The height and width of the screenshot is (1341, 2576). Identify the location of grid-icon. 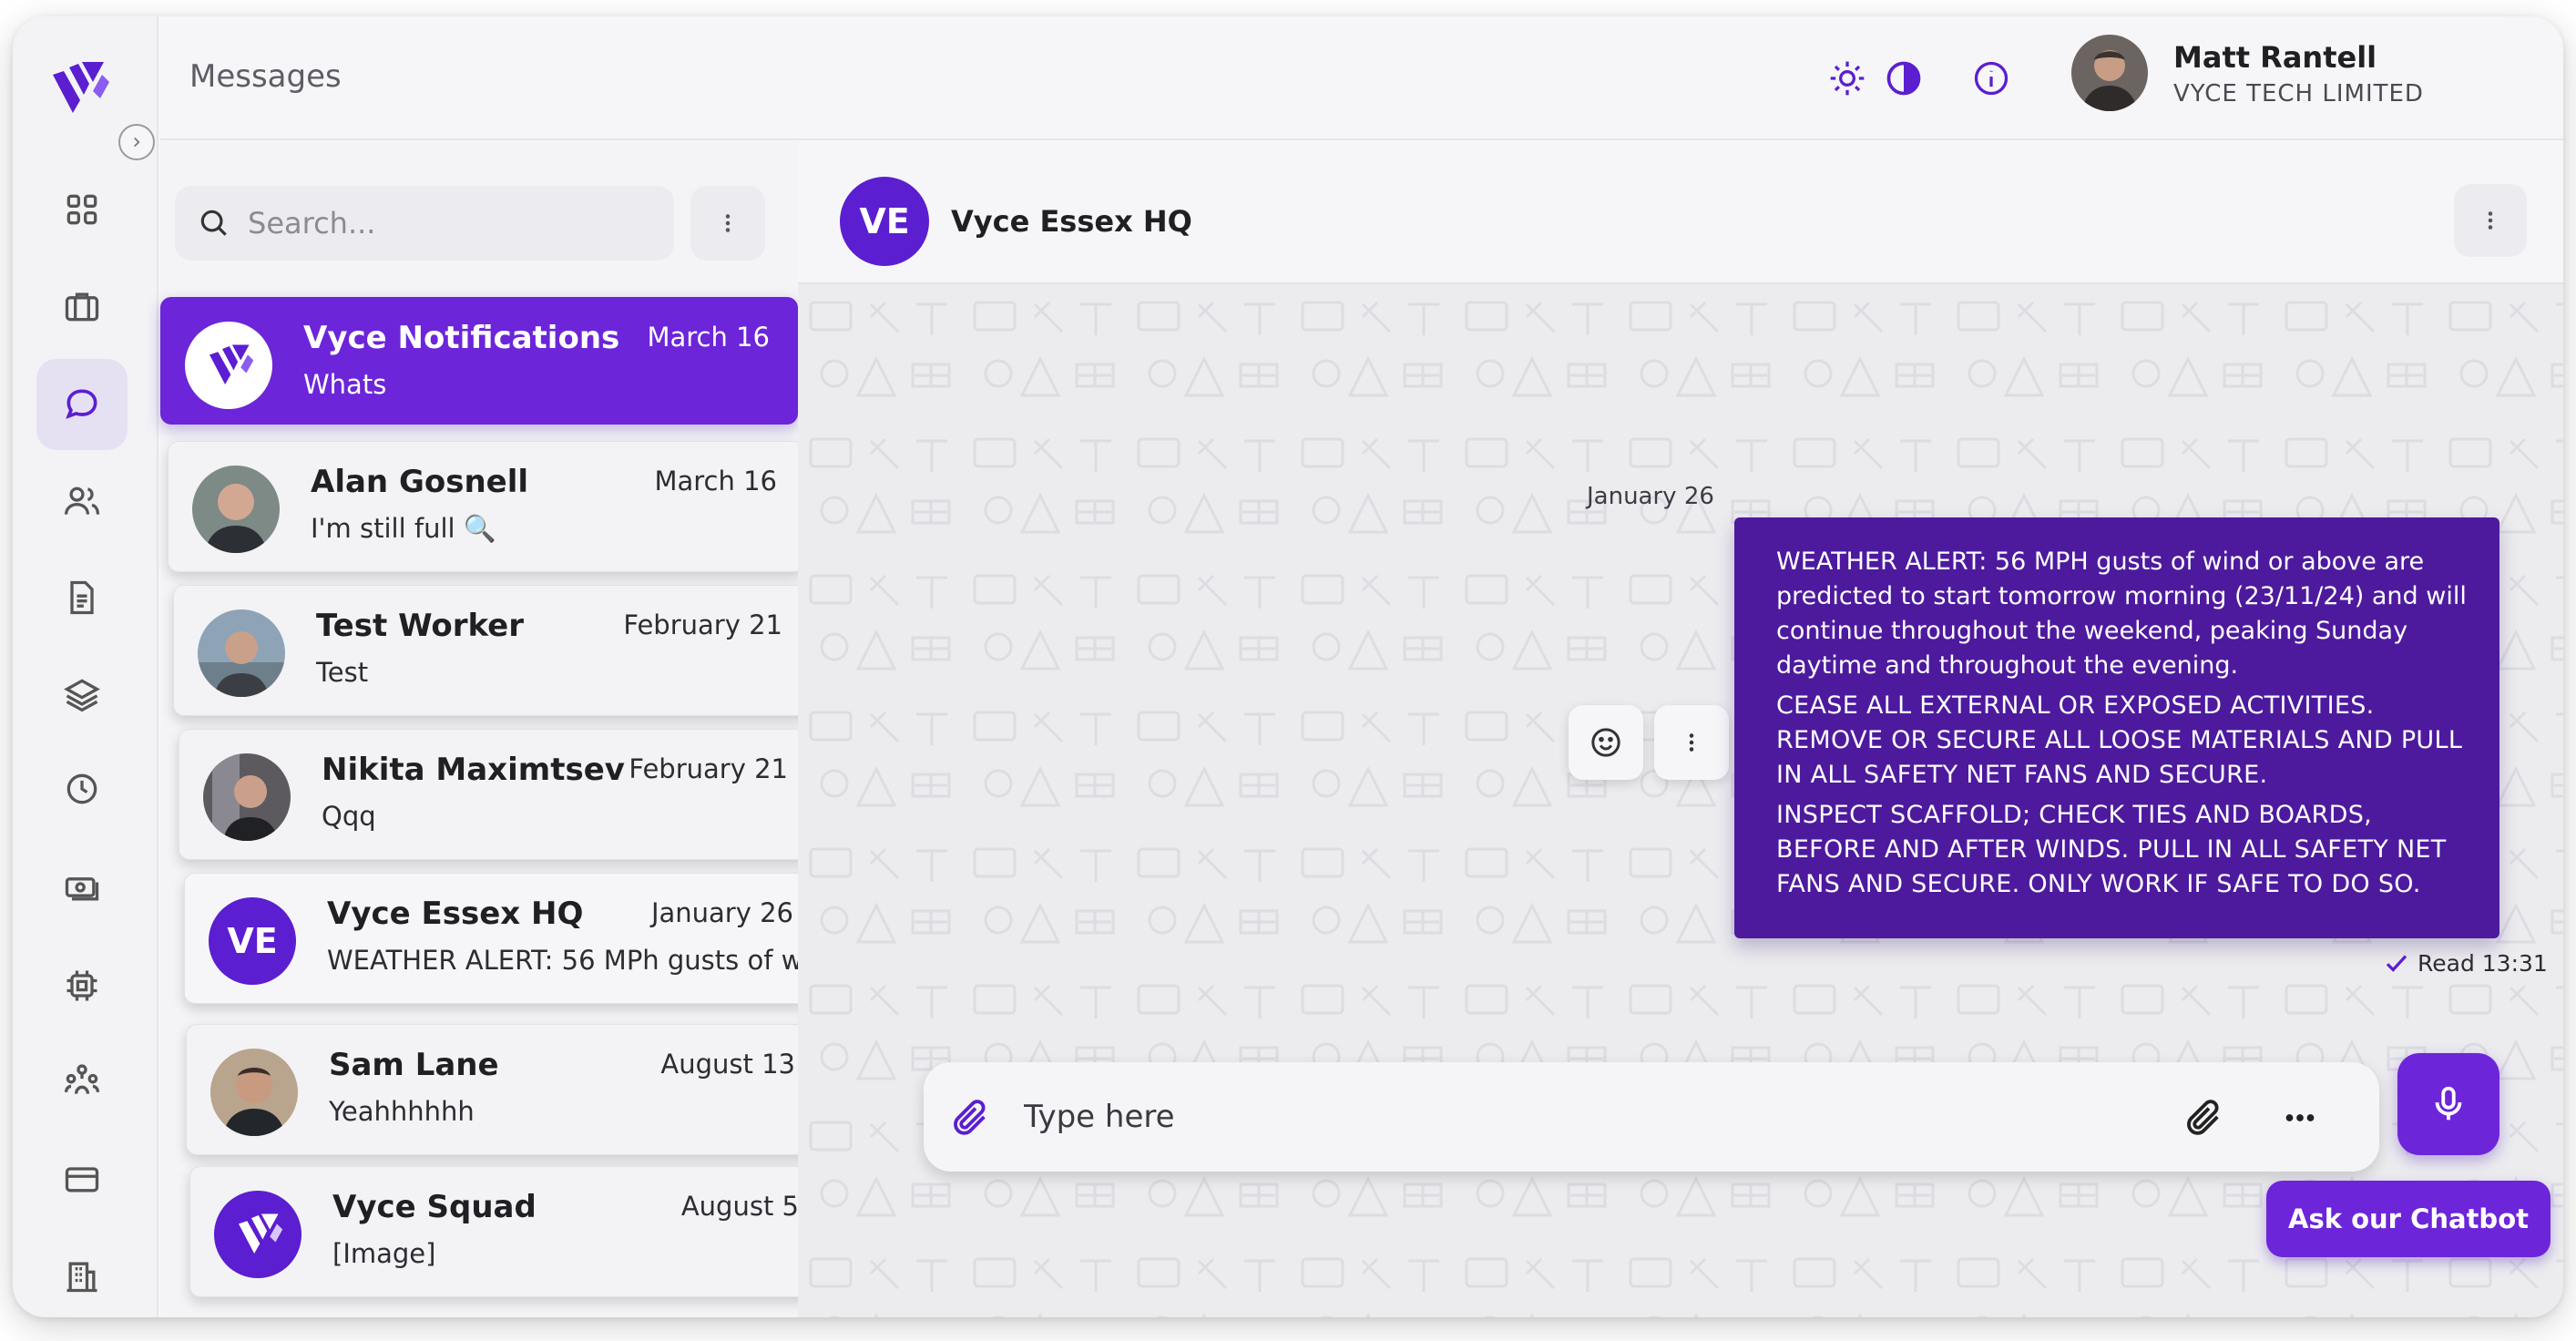
(81, 209).